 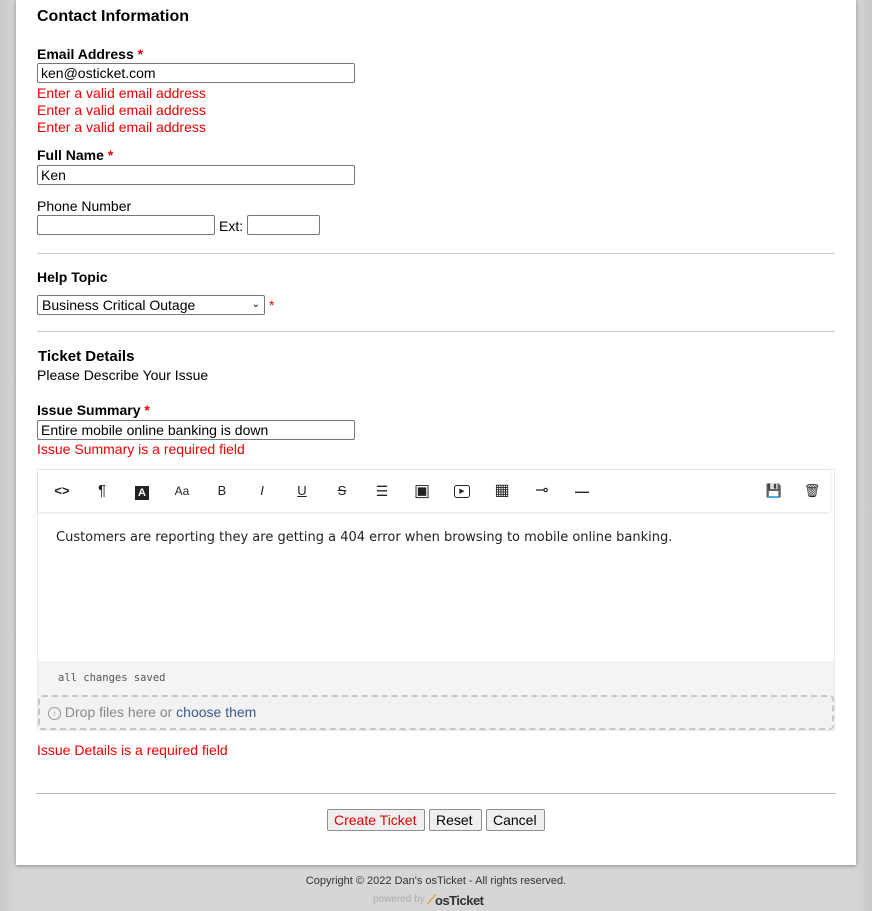 What do you see at coordinates (456, 900) in the screenshot?
I see `osticket-logo: ⟋ osTicket` at bounding box center [456, 900].